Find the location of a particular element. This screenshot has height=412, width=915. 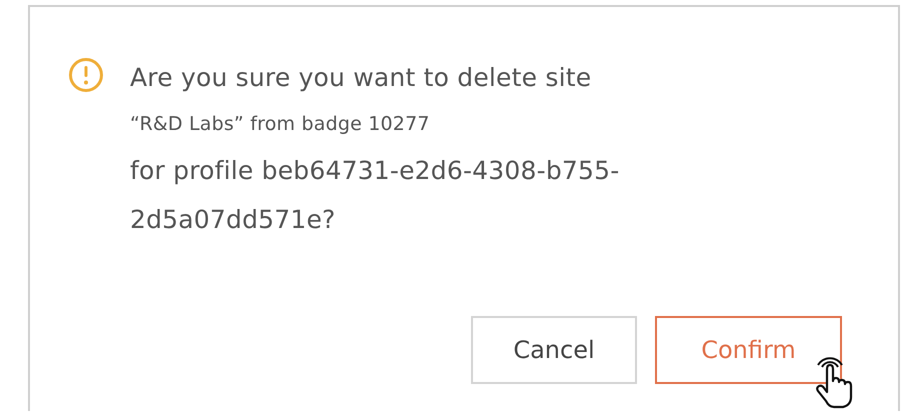

message-text: Are you sure you want to delete site is located at coordinates (361, 78).